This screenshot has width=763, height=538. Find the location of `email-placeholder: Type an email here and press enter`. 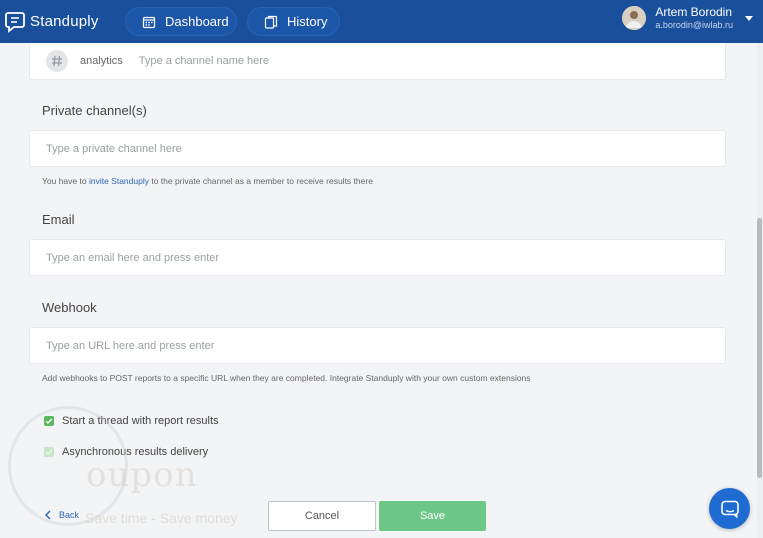

email-placeholder: Type an email here and press enter is located at coordinates (133, 257).